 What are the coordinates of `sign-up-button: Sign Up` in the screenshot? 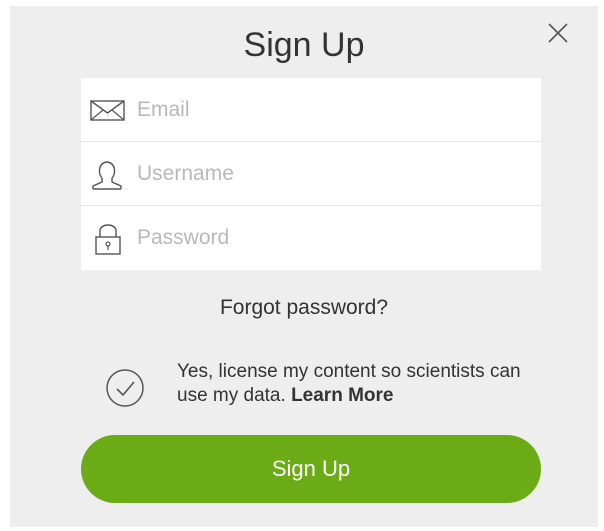 It's located at (311, 469).